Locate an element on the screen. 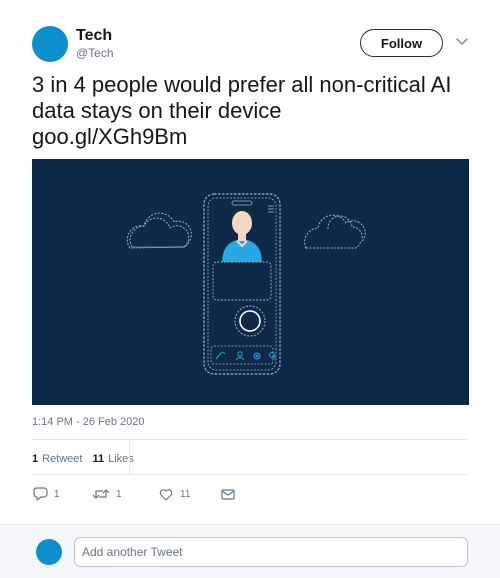  retweet-count: 1 is located at coordinates (119, 494).